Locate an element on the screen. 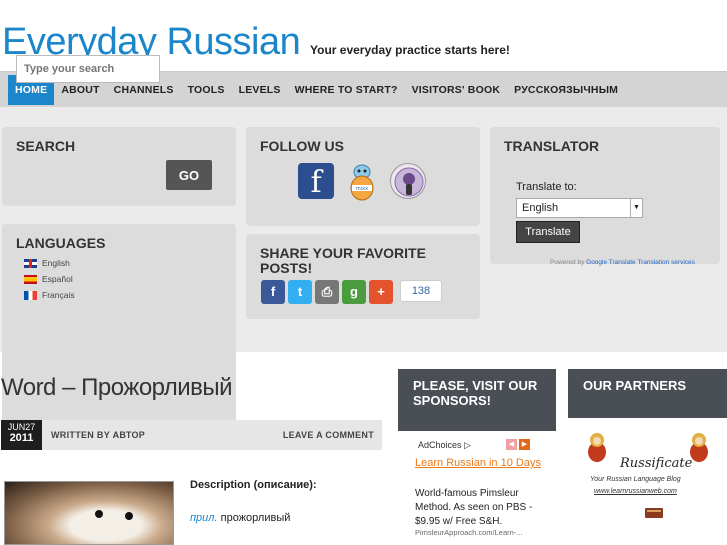 This screenshot has height=545, width=727. description-line: прил. прожорливый is located at coordinates (240, 518).